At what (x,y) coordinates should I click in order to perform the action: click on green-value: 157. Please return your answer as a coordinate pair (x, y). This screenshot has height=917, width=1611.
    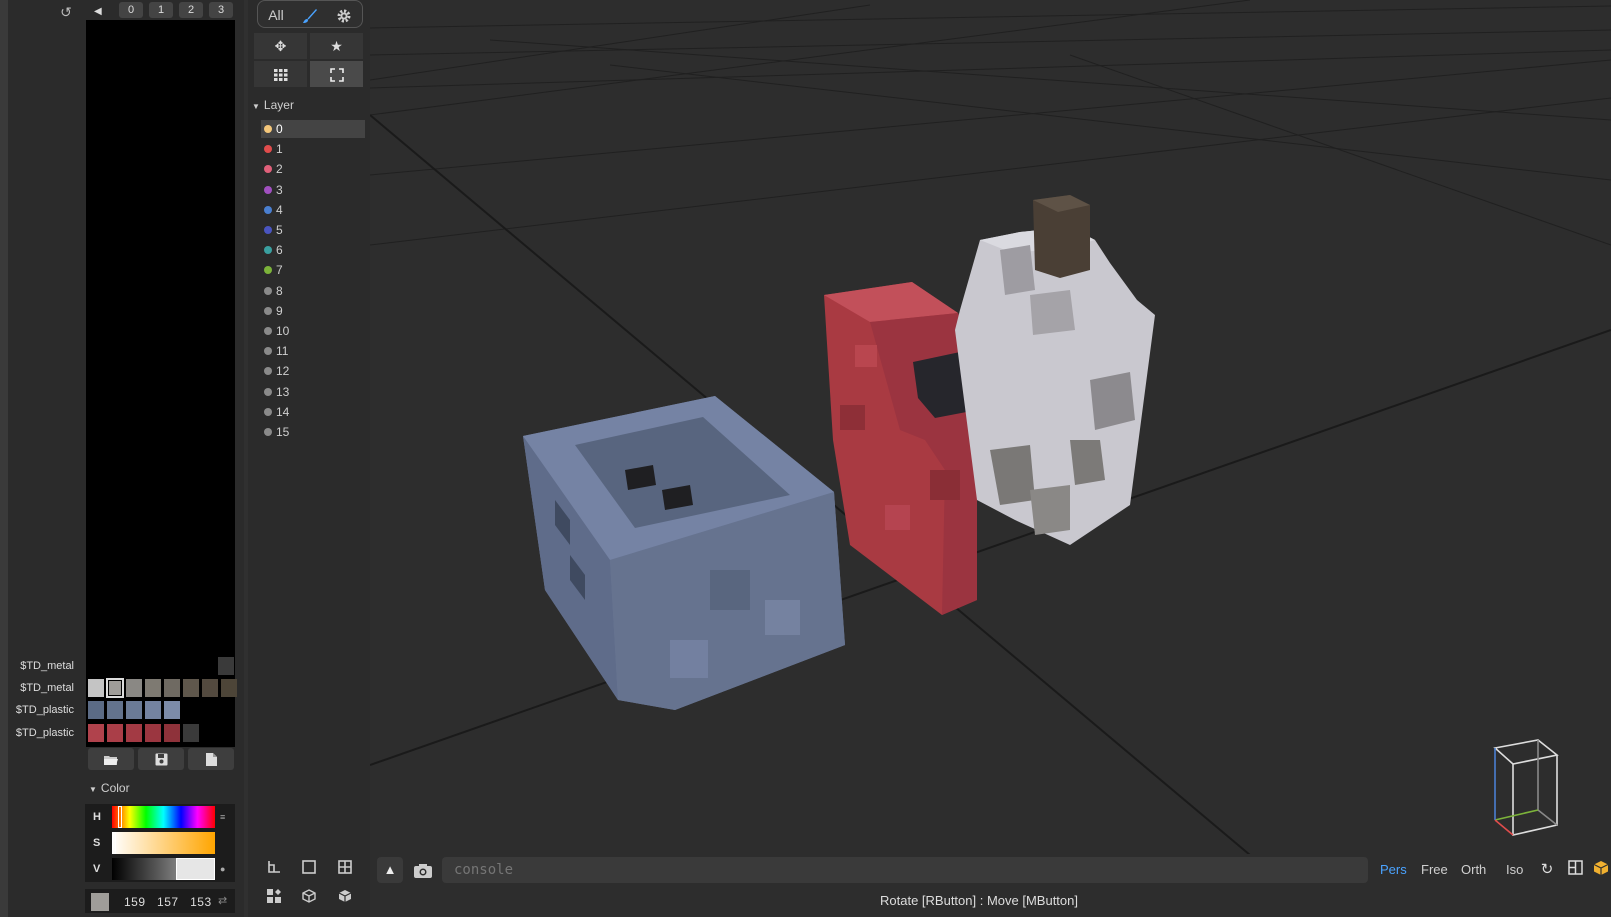
    Looking at the image, I should click on (168, 902).